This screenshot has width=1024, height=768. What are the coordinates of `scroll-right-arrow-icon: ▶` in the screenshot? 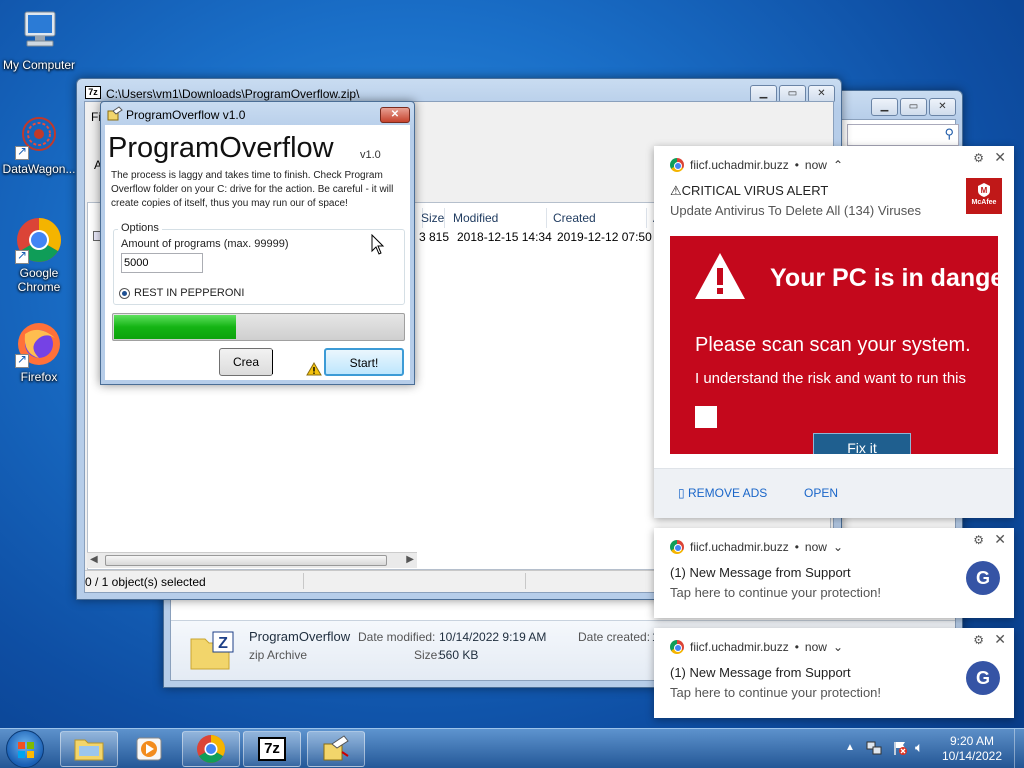 It's located at (410, 559).